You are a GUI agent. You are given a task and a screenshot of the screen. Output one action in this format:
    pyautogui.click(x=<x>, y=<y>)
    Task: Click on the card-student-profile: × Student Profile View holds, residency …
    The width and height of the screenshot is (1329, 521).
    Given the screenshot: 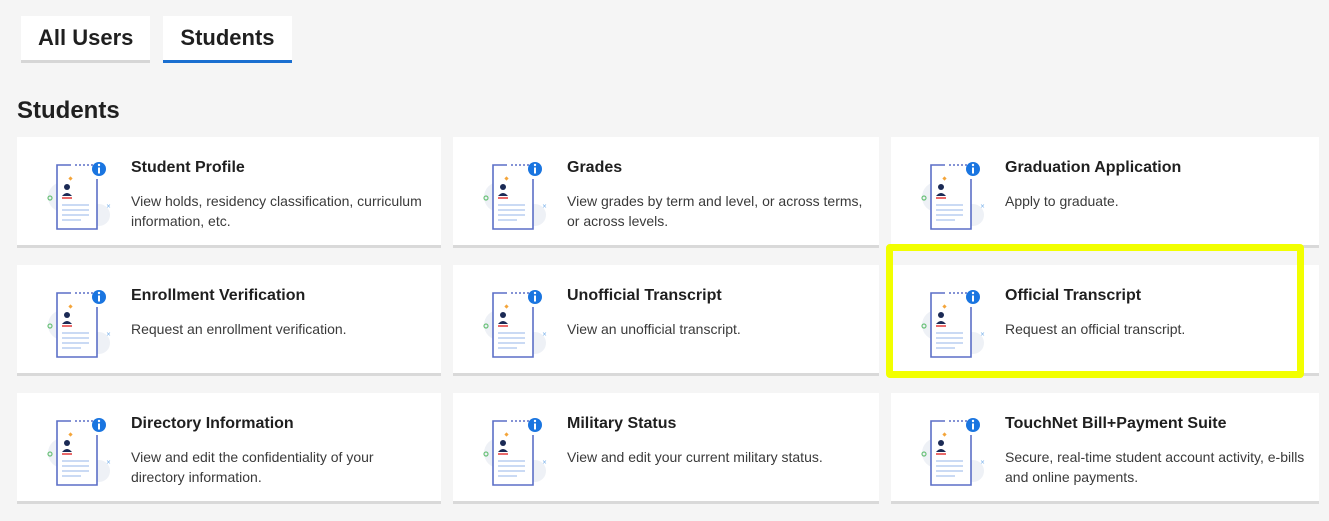 What is the action you would take?
    pyautogui.click(x=229, y=192)
    